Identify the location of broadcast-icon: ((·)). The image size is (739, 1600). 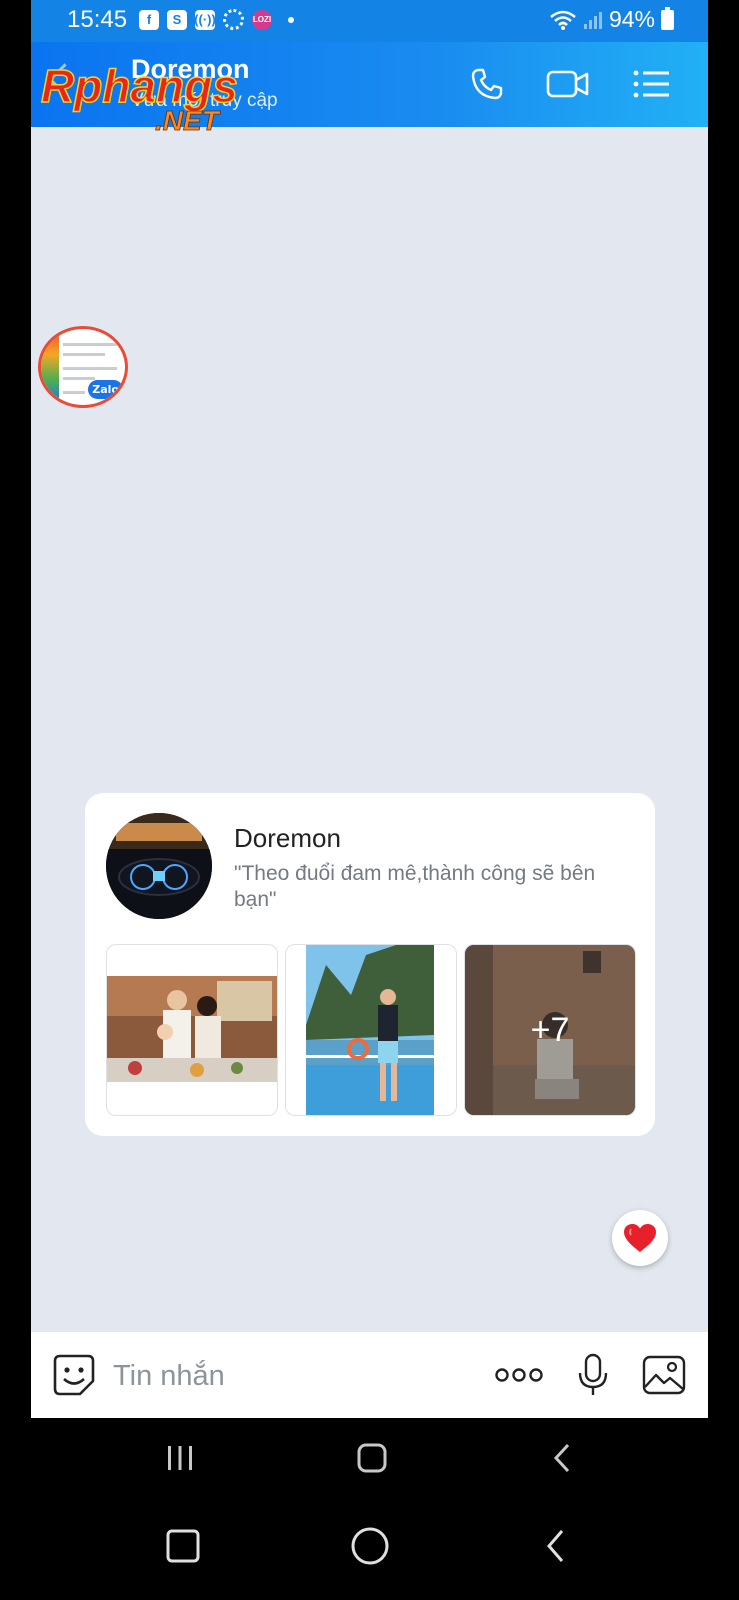
(205, 19).